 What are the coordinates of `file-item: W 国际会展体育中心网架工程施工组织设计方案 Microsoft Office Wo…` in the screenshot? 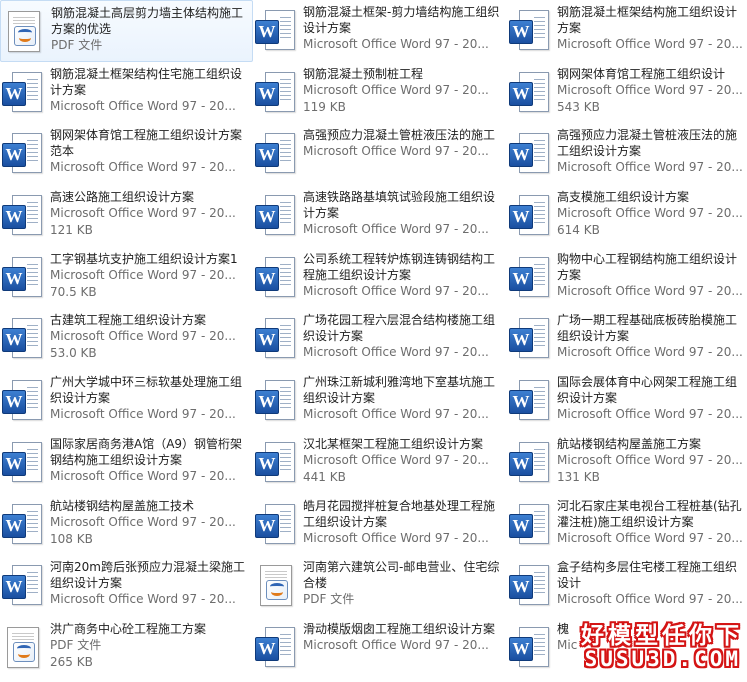 It's located at (627, 401).